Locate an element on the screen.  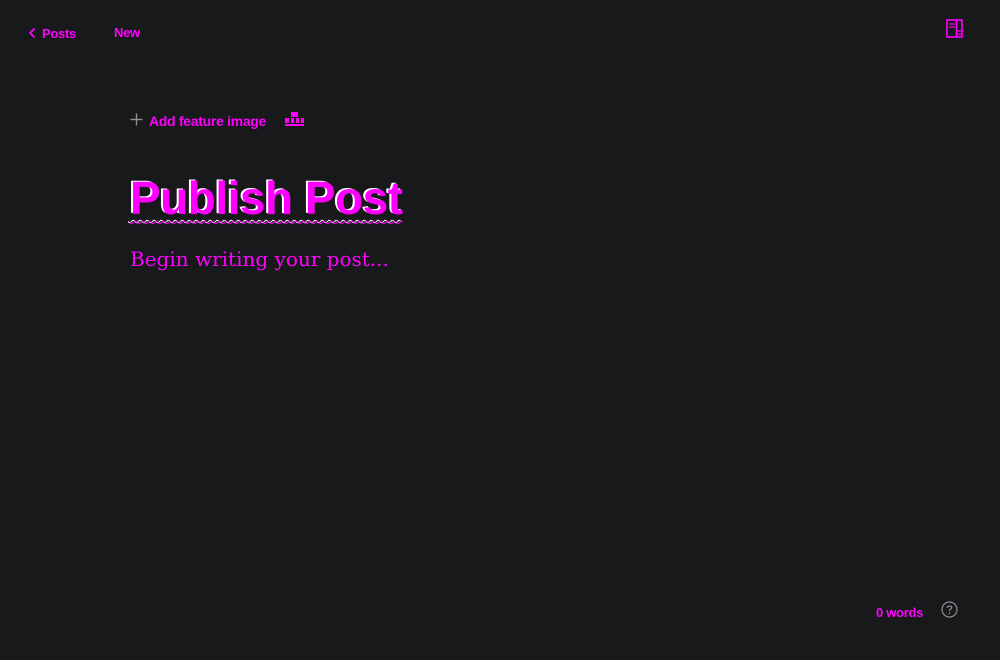
plus-icon is located at coordinates (136, 121).